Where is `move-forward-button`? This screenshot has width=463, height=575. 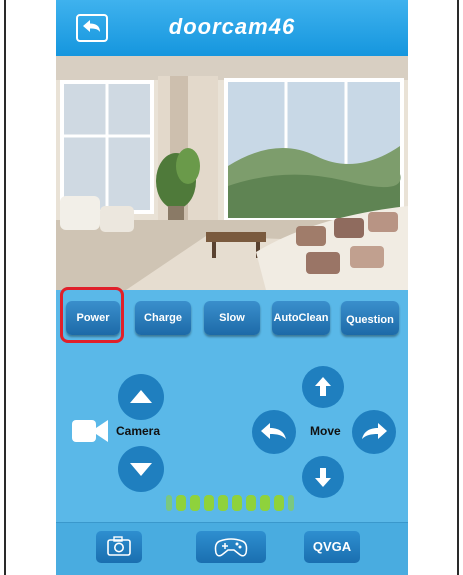 move-forward-button is located at coordinates (323, 387).